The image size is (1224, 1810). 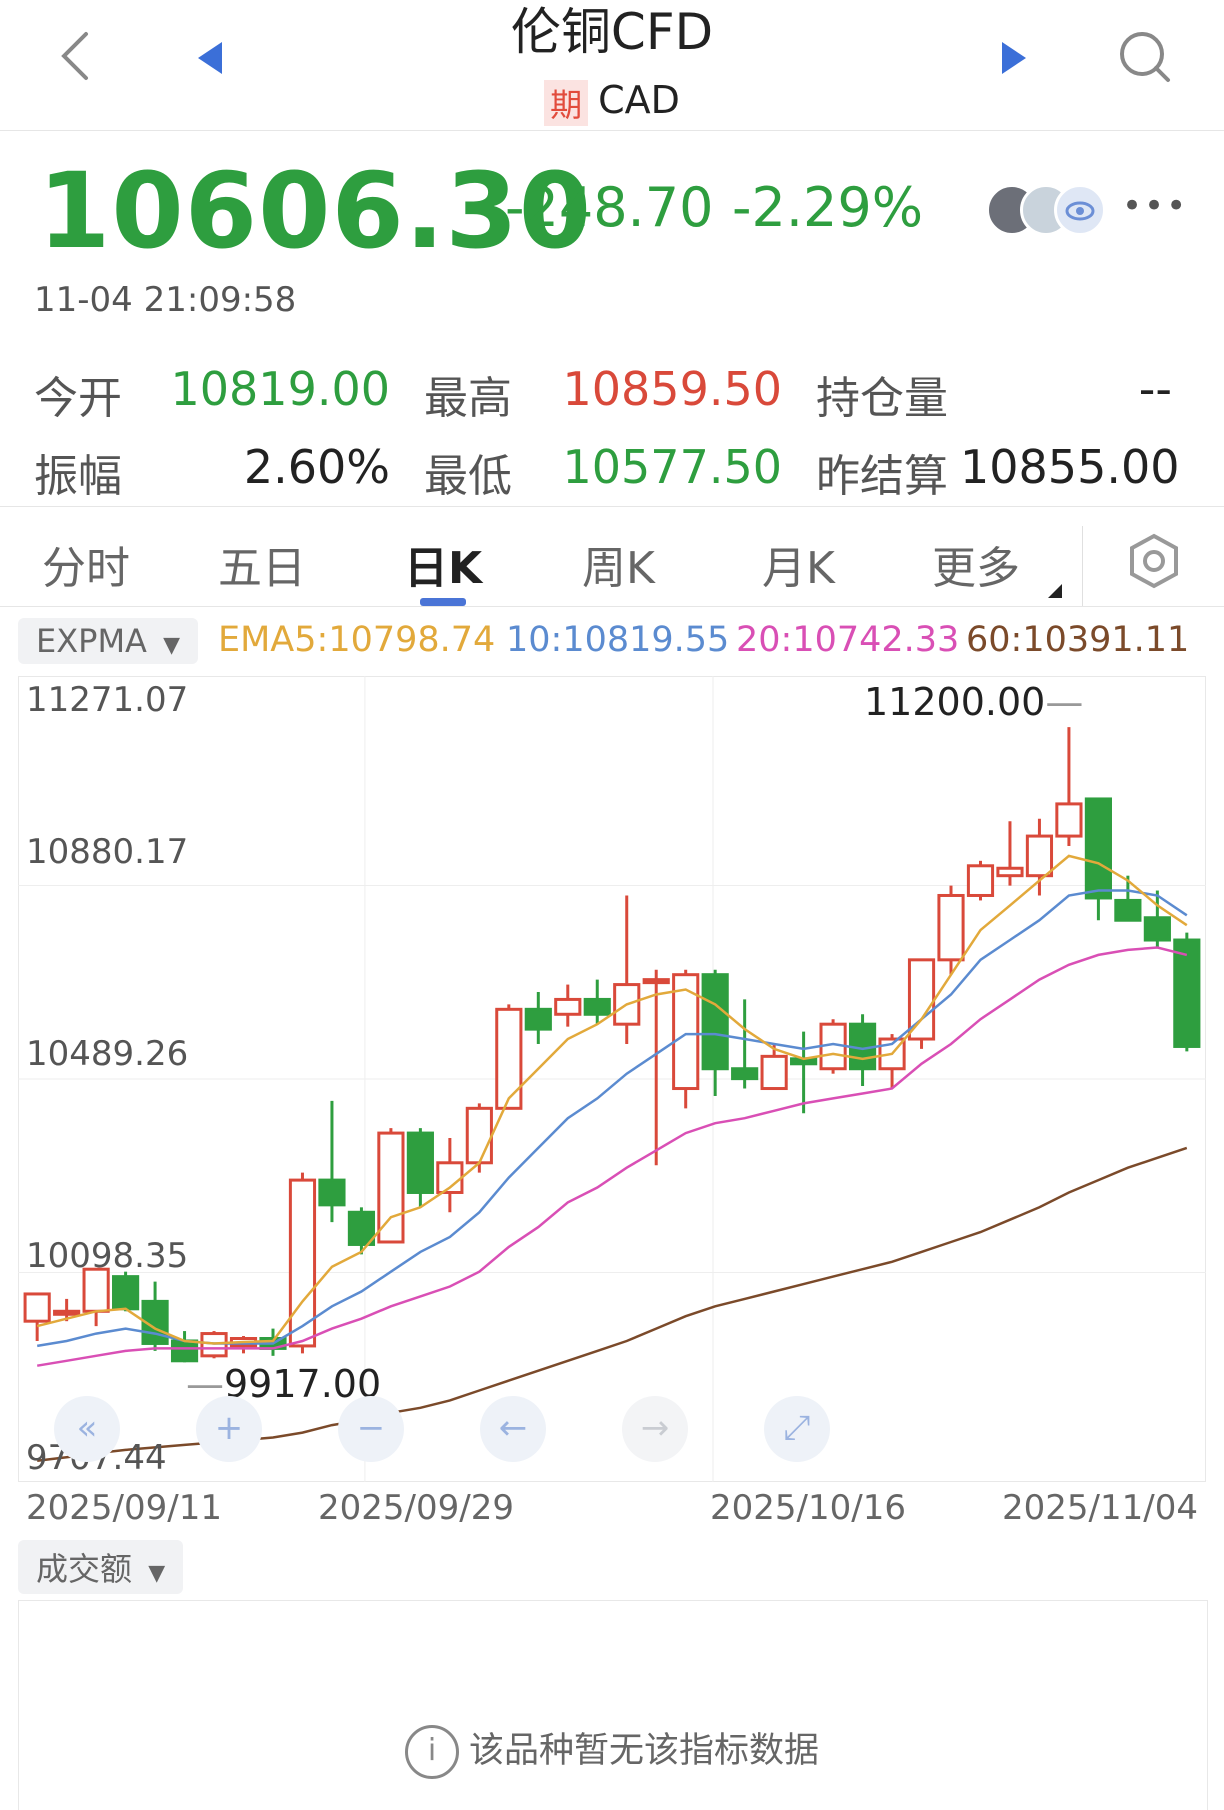 What do you see at coordinates (416, 1508) in the screenshot?
I see `x-tick-label: 2025/09/29` at bounding box center [416, 1508].